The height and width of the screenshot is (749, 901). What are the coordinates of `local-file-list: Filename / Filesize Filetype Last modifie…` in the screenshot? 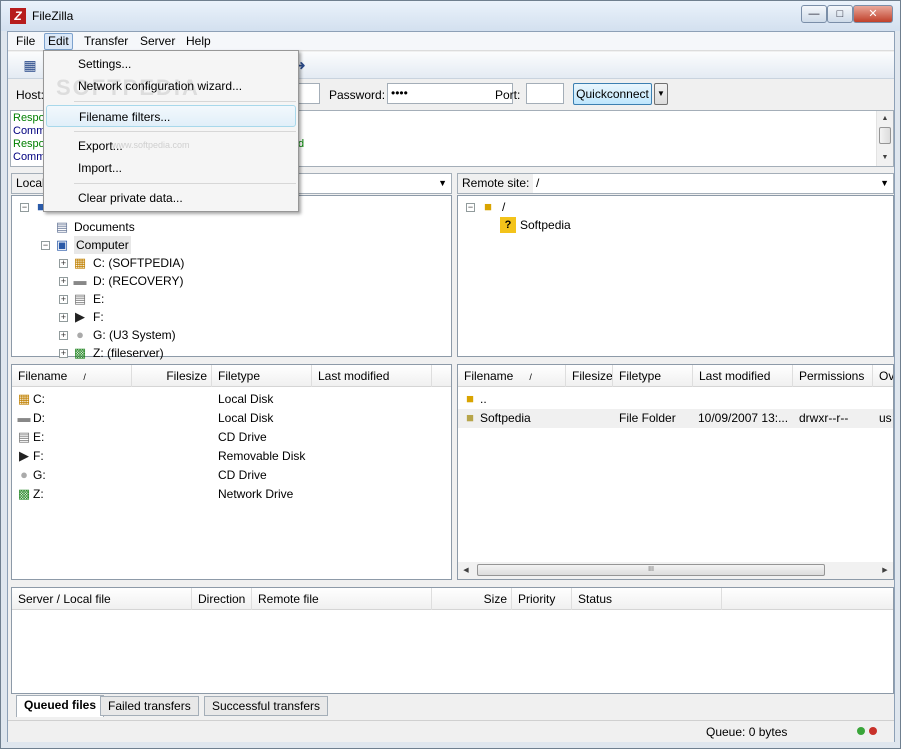 It's located at (231, 472).